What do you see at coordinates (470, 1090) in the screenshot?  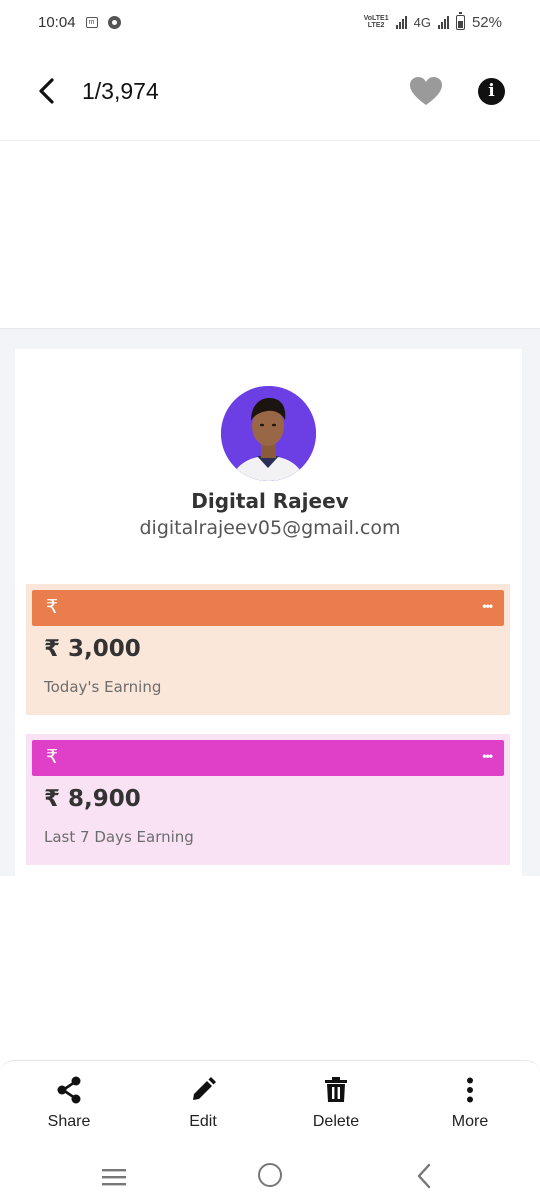 I see `more-vertical-icon` at bounding box center [470, 1090].